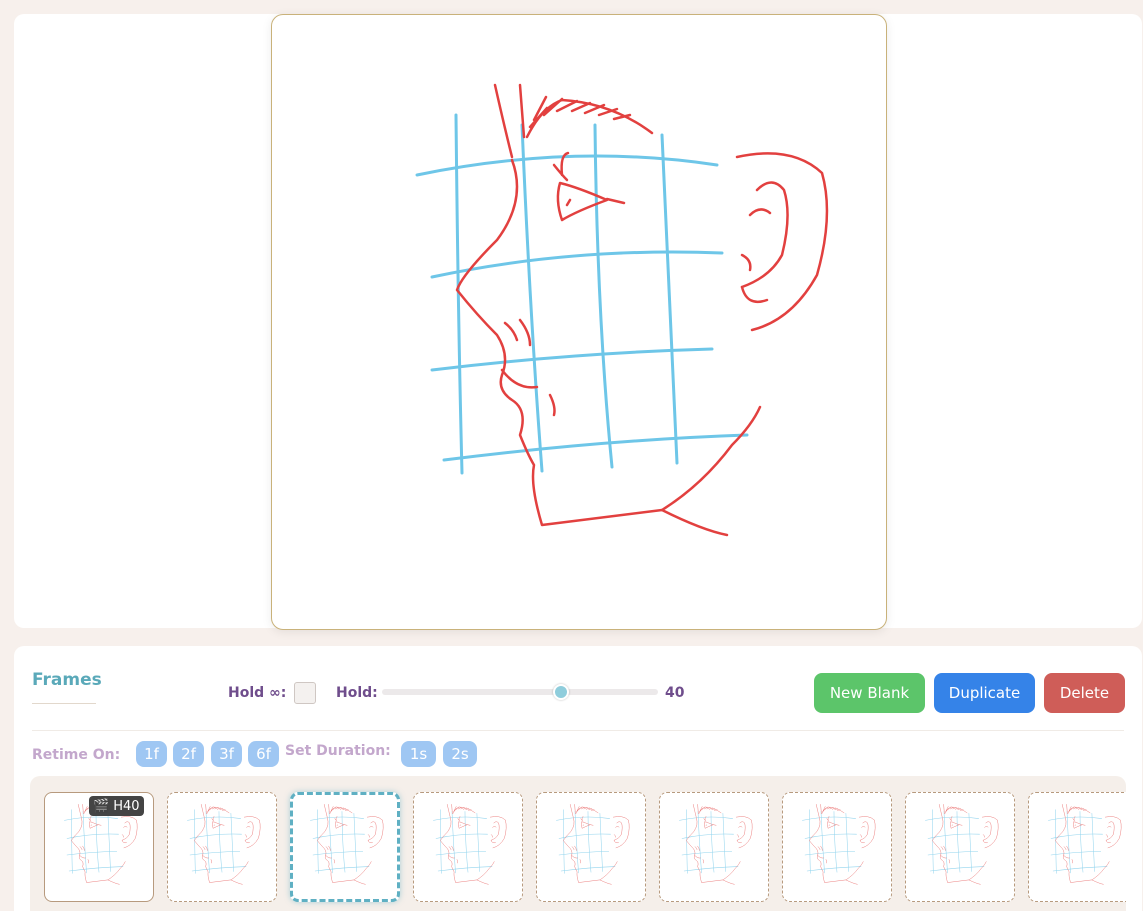 The height and width of the screenshot is (911, 1143). I want to click on hold-infinite-checkbox, so click(305, 693).